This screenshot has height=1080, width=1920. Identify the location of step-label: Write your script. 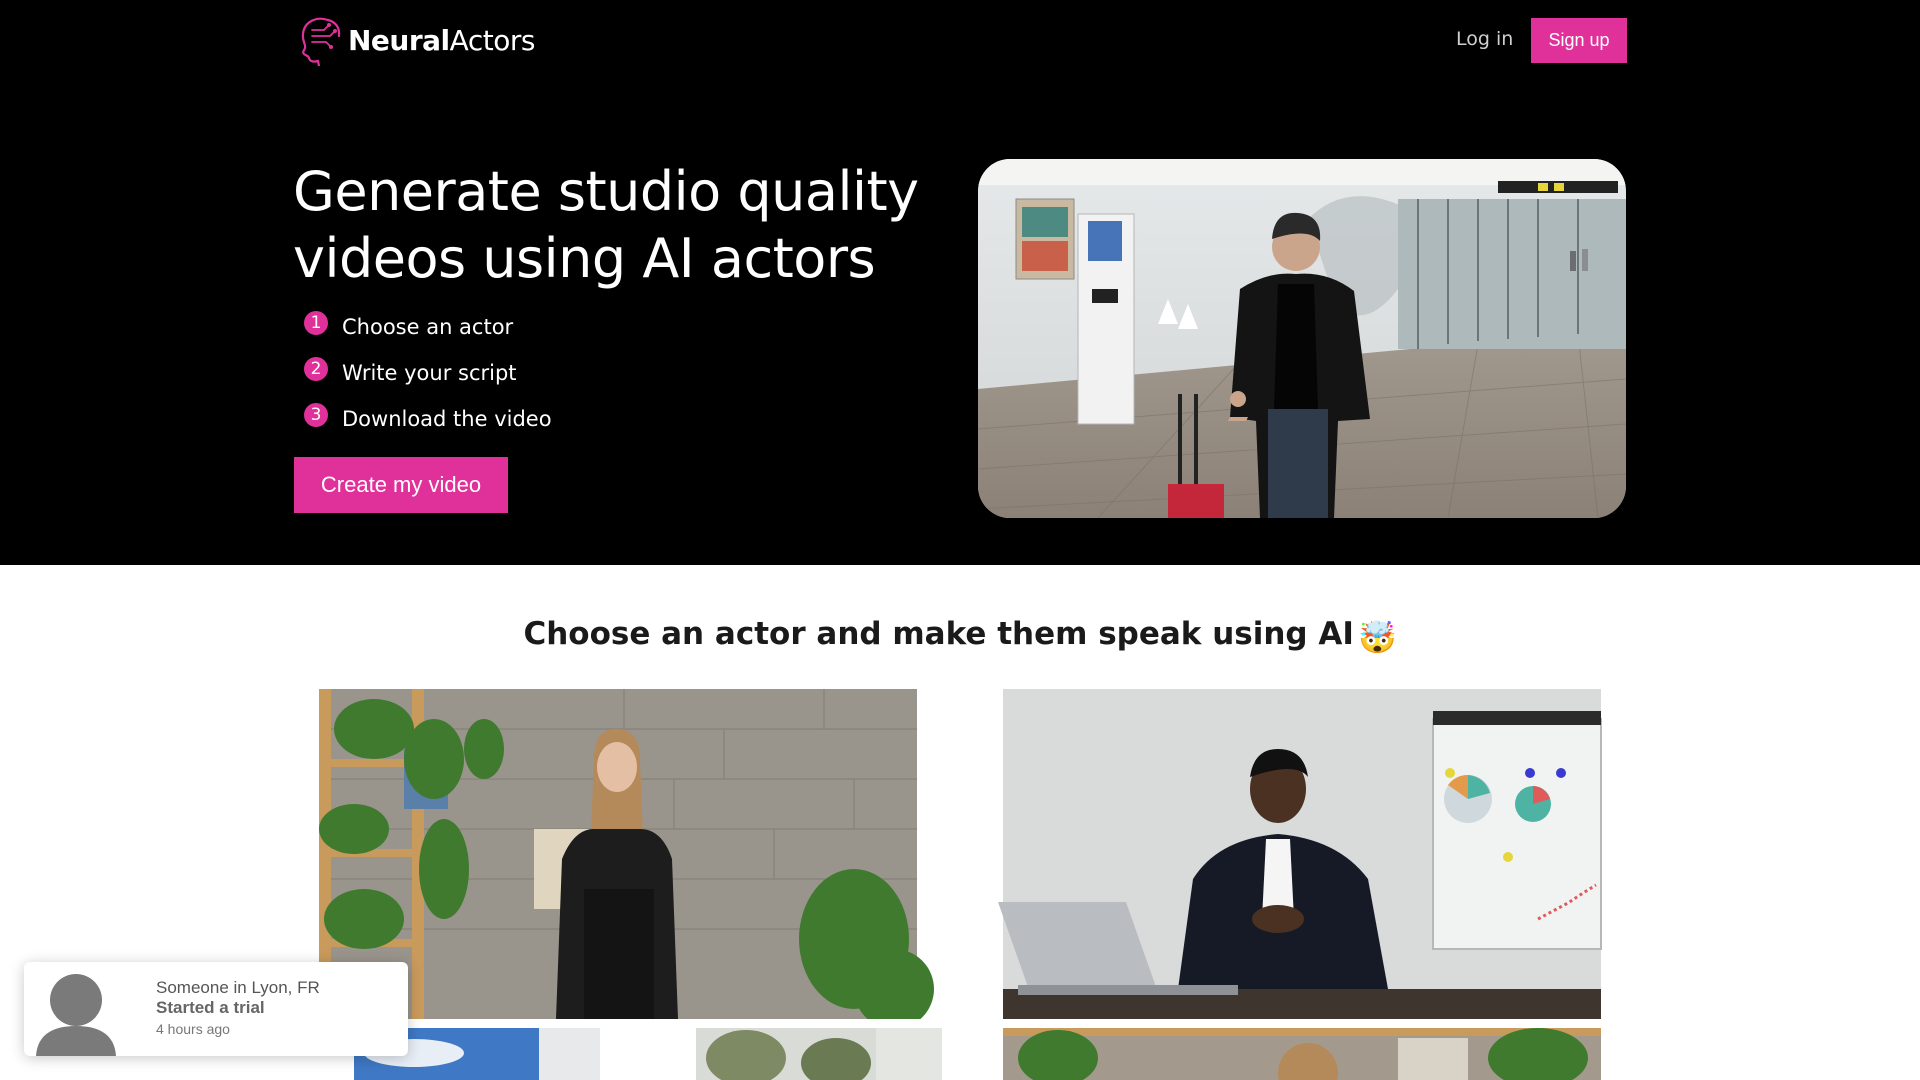
(429, 373).